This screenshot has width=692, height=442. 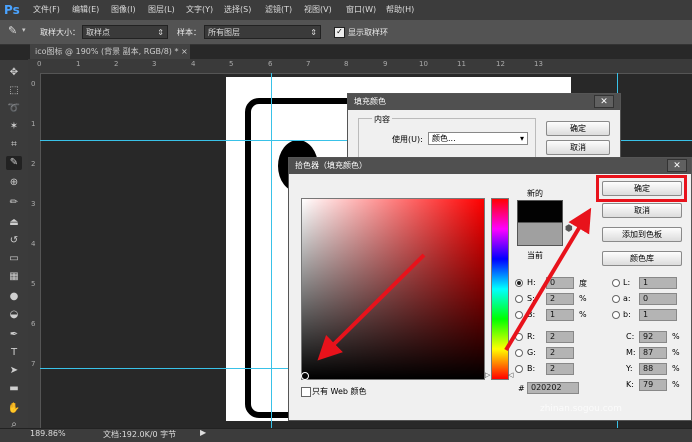 I want to click on annotation-arrows, so click(x=454, y=284).